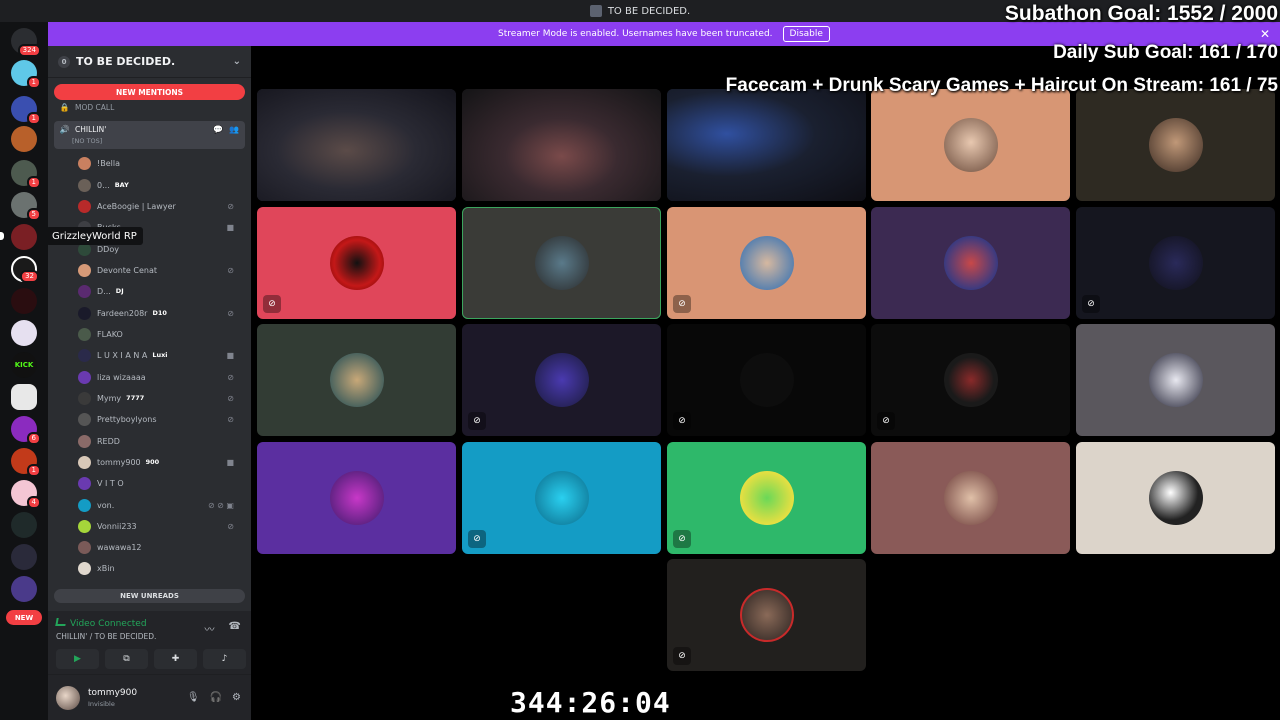 Image resolution: width=1280 pixels, height=720 pixels. What do you see at coordinates (149, 107) in the screenshot?
I see `channel-mod-call: 🔒 MOD CALL` at bounding box center [149, 107].